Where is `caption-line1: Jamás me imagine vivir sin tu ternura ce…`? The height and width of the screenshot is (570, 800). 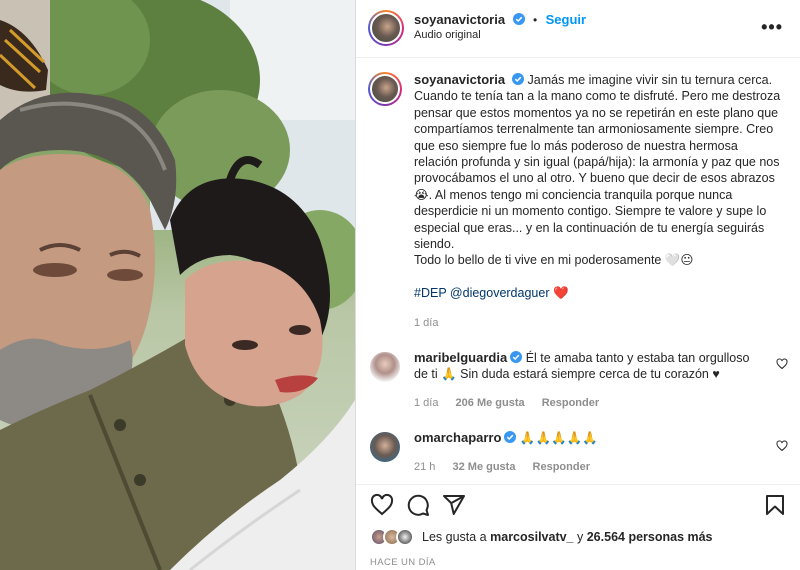 caption-line1: Jamás me imagine vivir sin tu ternura ce… is located at coordinates (650, 80).